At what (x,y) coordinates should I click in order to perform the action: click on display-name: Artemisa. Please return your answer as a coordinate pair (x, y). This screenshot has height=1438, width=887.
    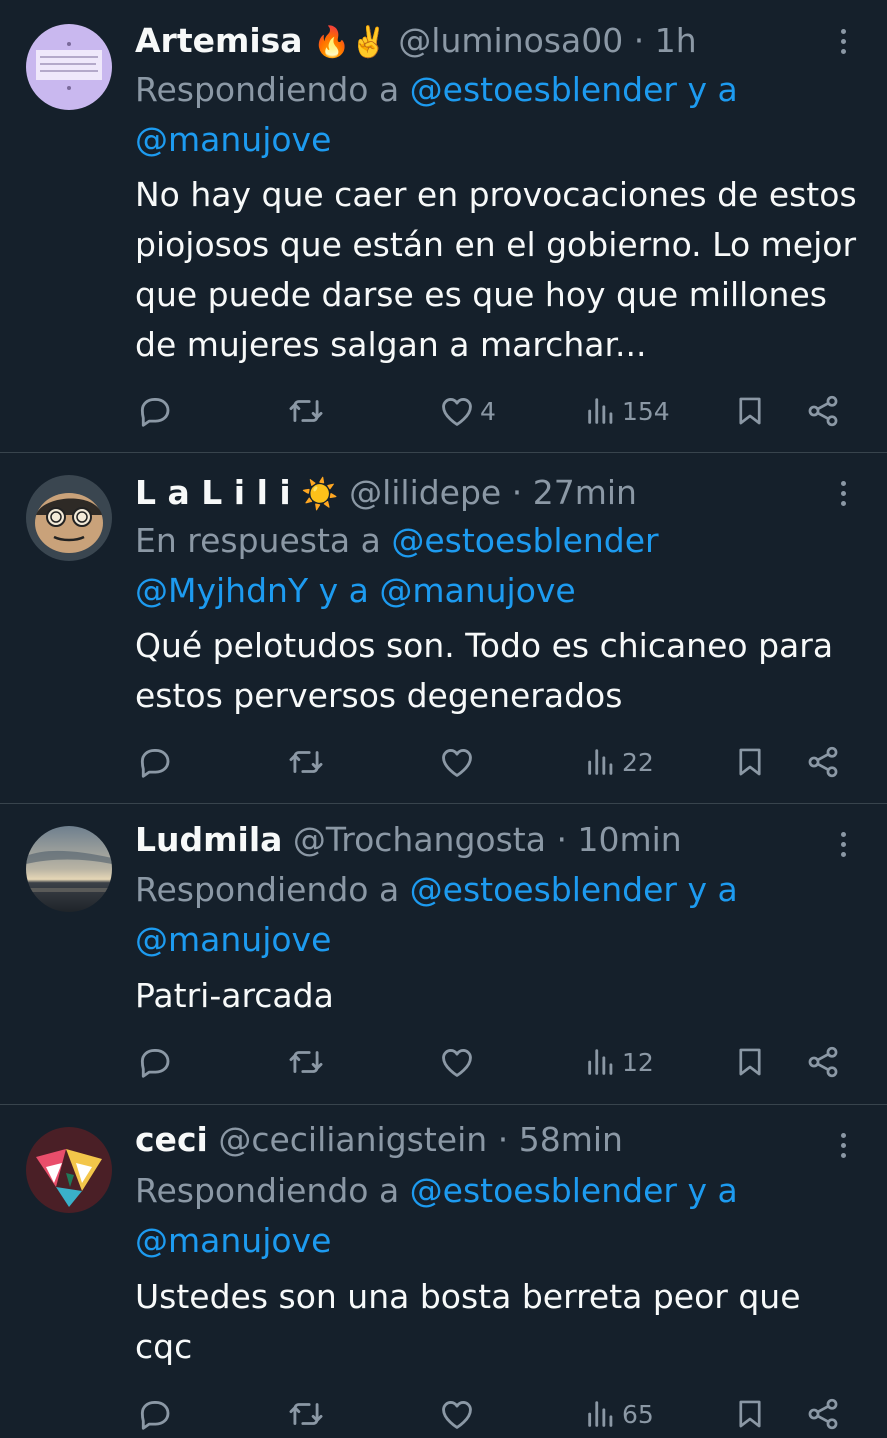
    Looking at the image, I should click on (219, 40).